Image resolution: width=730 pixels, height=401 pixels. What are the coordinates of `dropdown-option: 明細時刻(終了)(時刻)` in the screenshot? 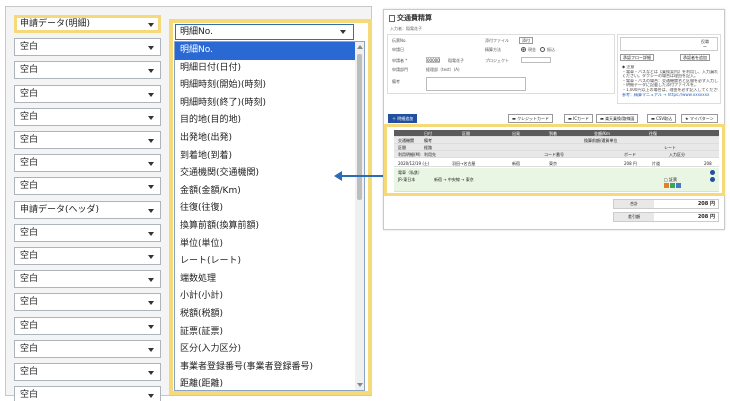 It's located at (269, 104).